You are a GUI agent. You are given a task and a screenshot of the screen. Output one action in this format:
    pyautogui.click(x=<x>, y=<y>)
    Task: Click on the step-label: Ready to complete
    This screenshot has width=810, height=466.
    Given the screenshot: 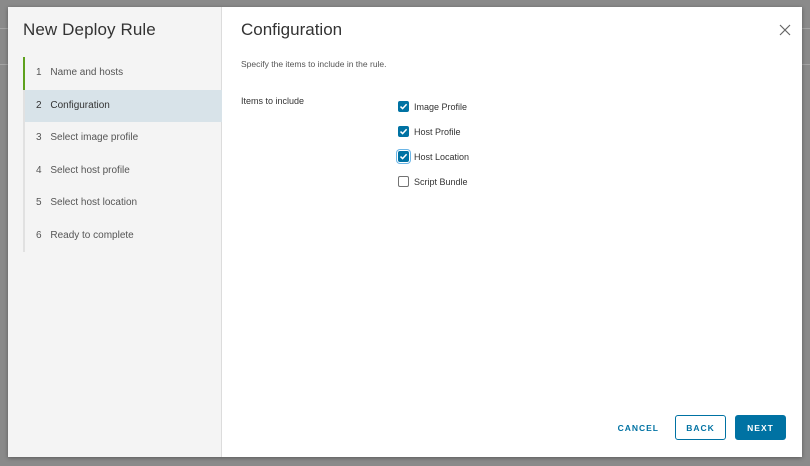 What is the action you would take?
    pyautogui.click(x=92, y=235)
    